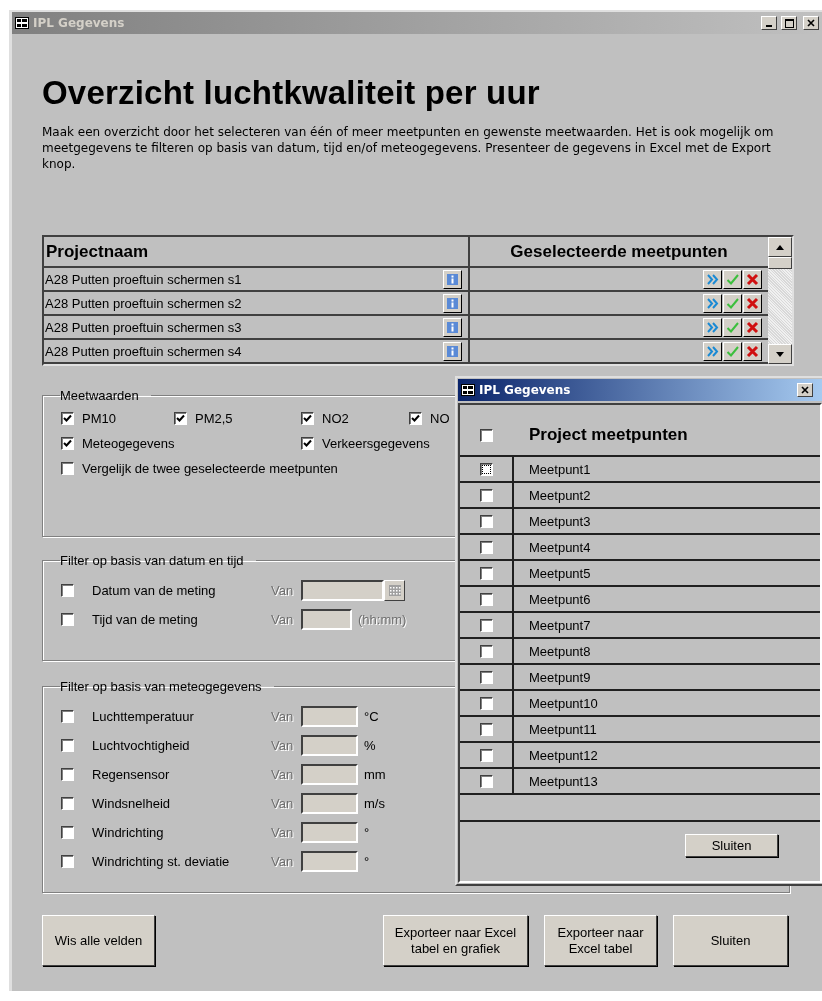  I want to click on scrollbar, so click(780, 300).